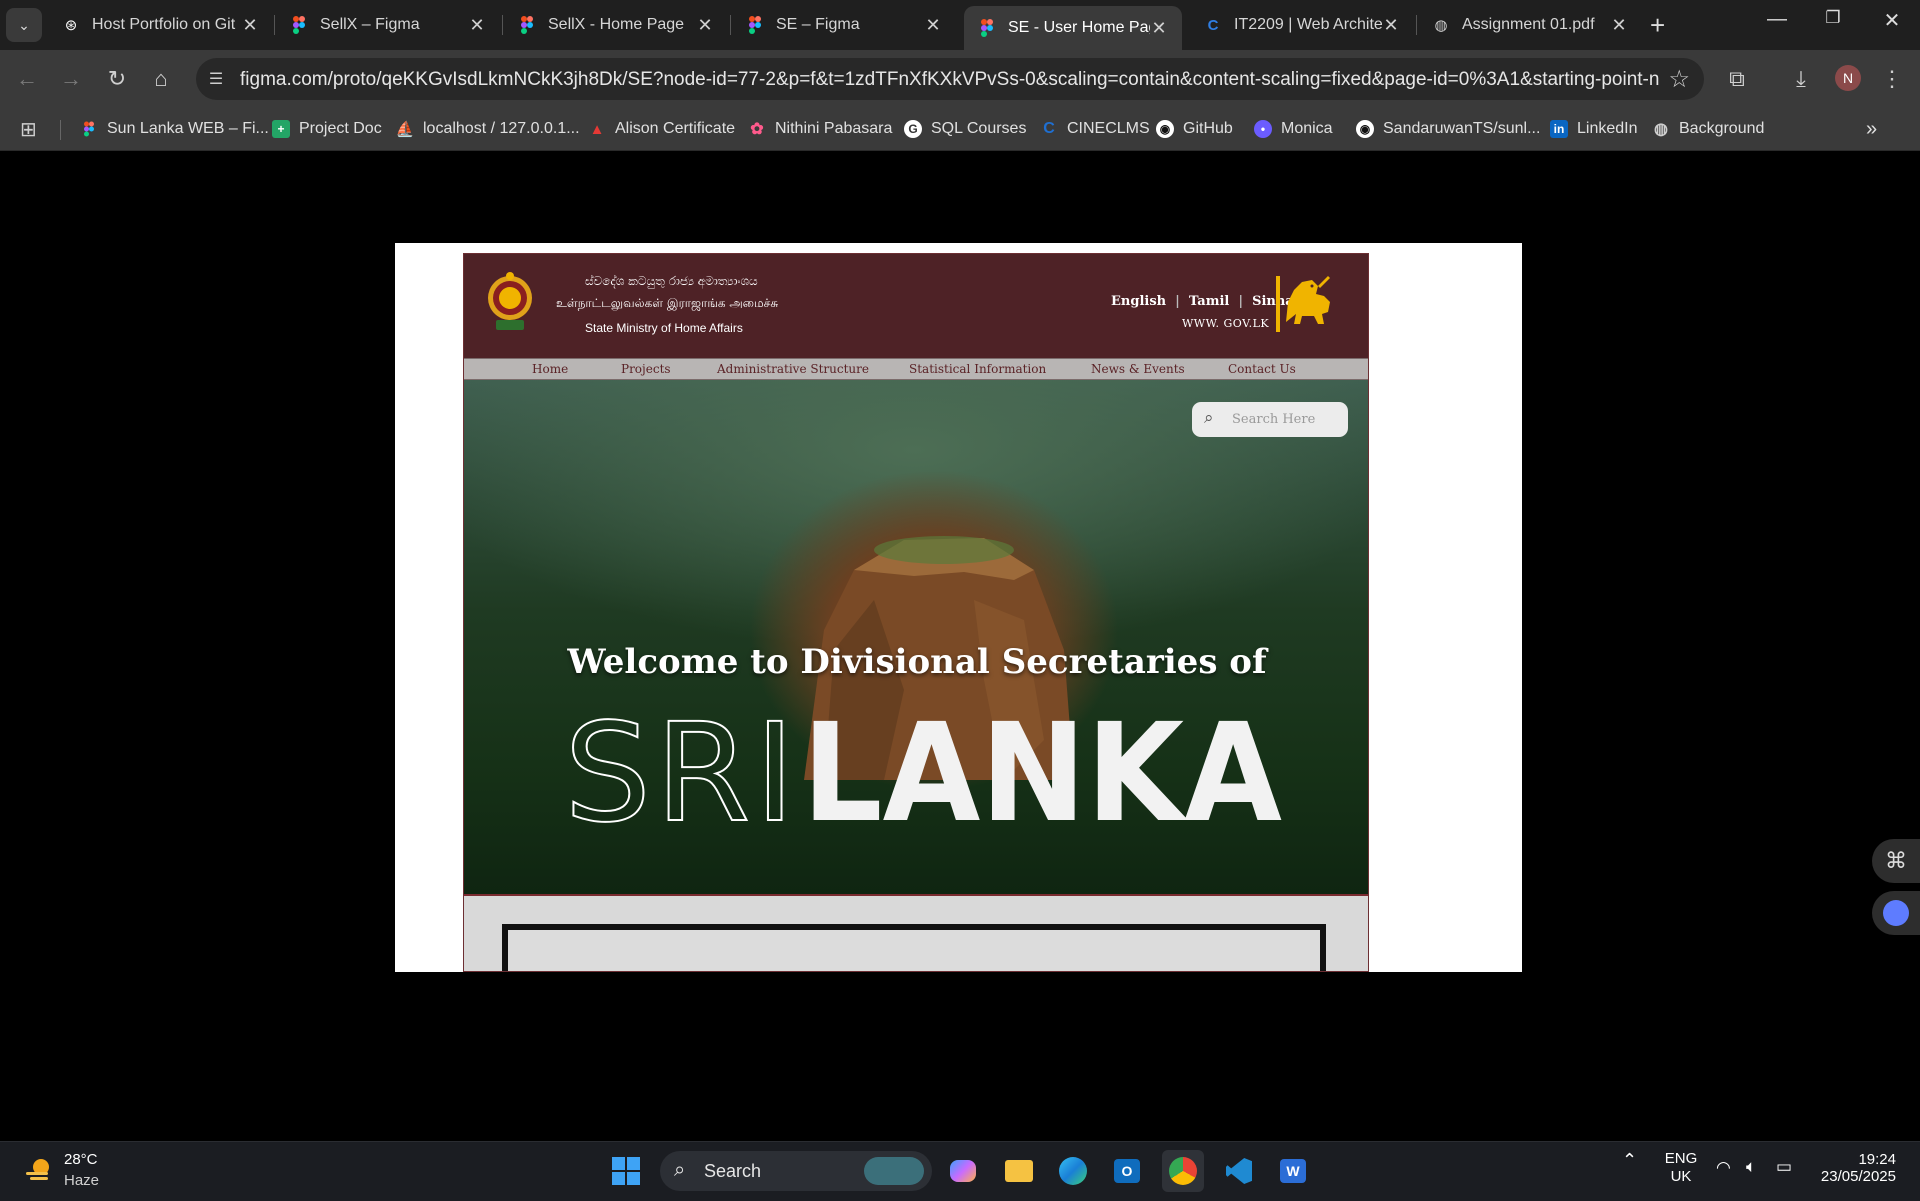 Image resolution: width=1920 pixels, height=1201 pixels. I want to click on lang-english: English, so click(1138, 301).